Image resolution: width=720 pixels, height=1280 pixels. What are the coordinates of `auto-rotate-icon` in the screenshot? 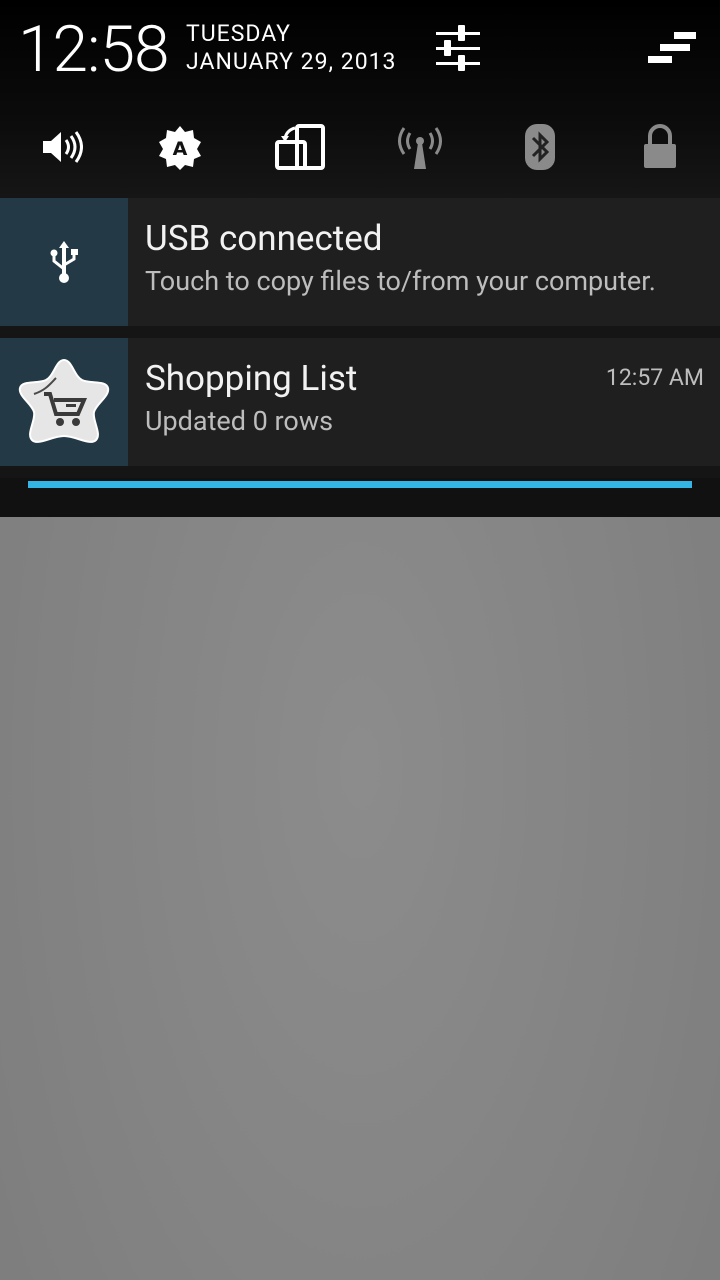 It's located at (300, 147).